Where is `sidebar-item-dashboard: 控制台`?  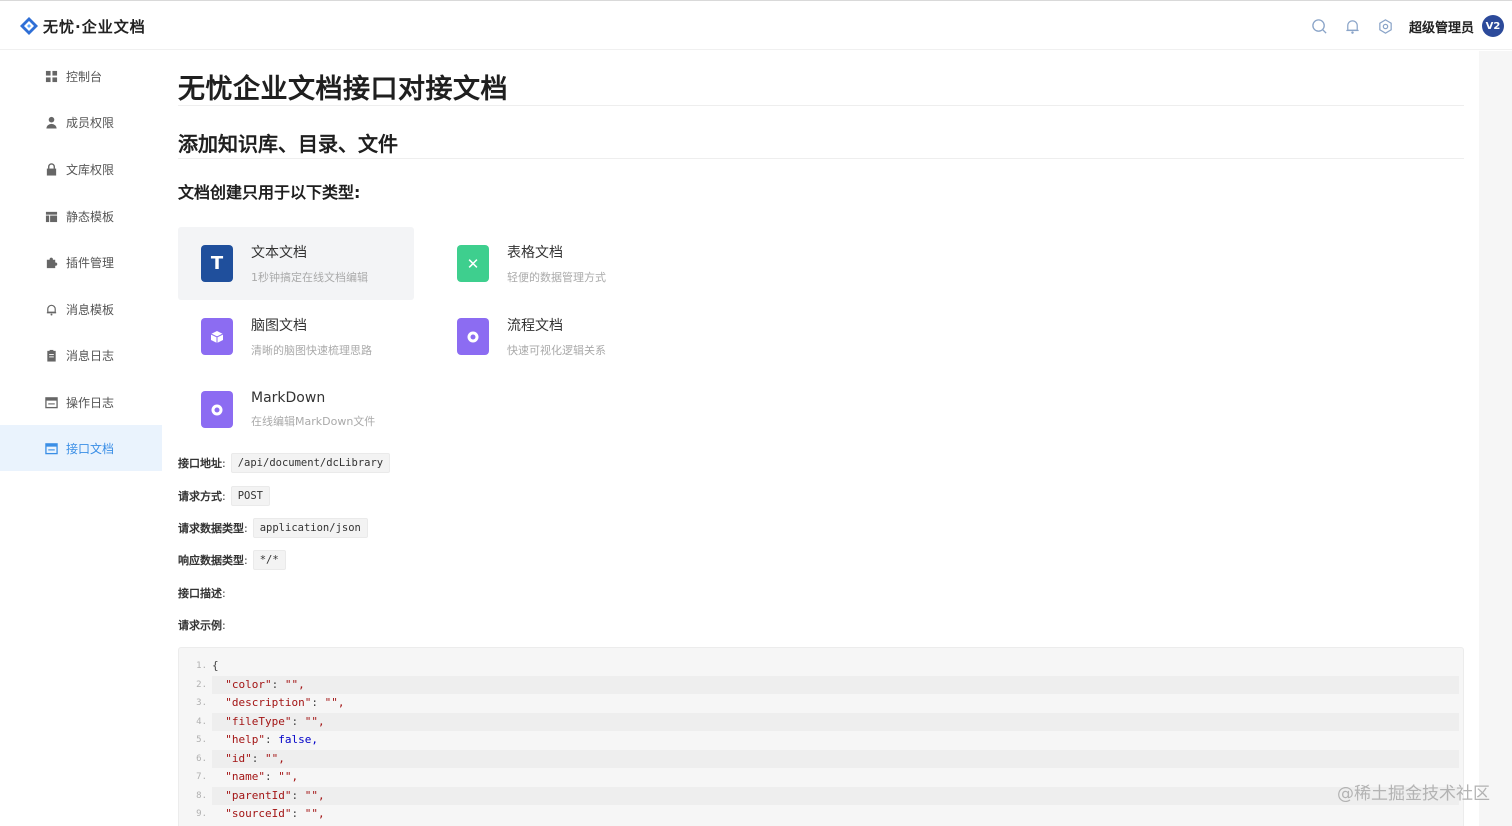 sidebar-item-dashboard: 控制台 is located at coordinates (81, 76).